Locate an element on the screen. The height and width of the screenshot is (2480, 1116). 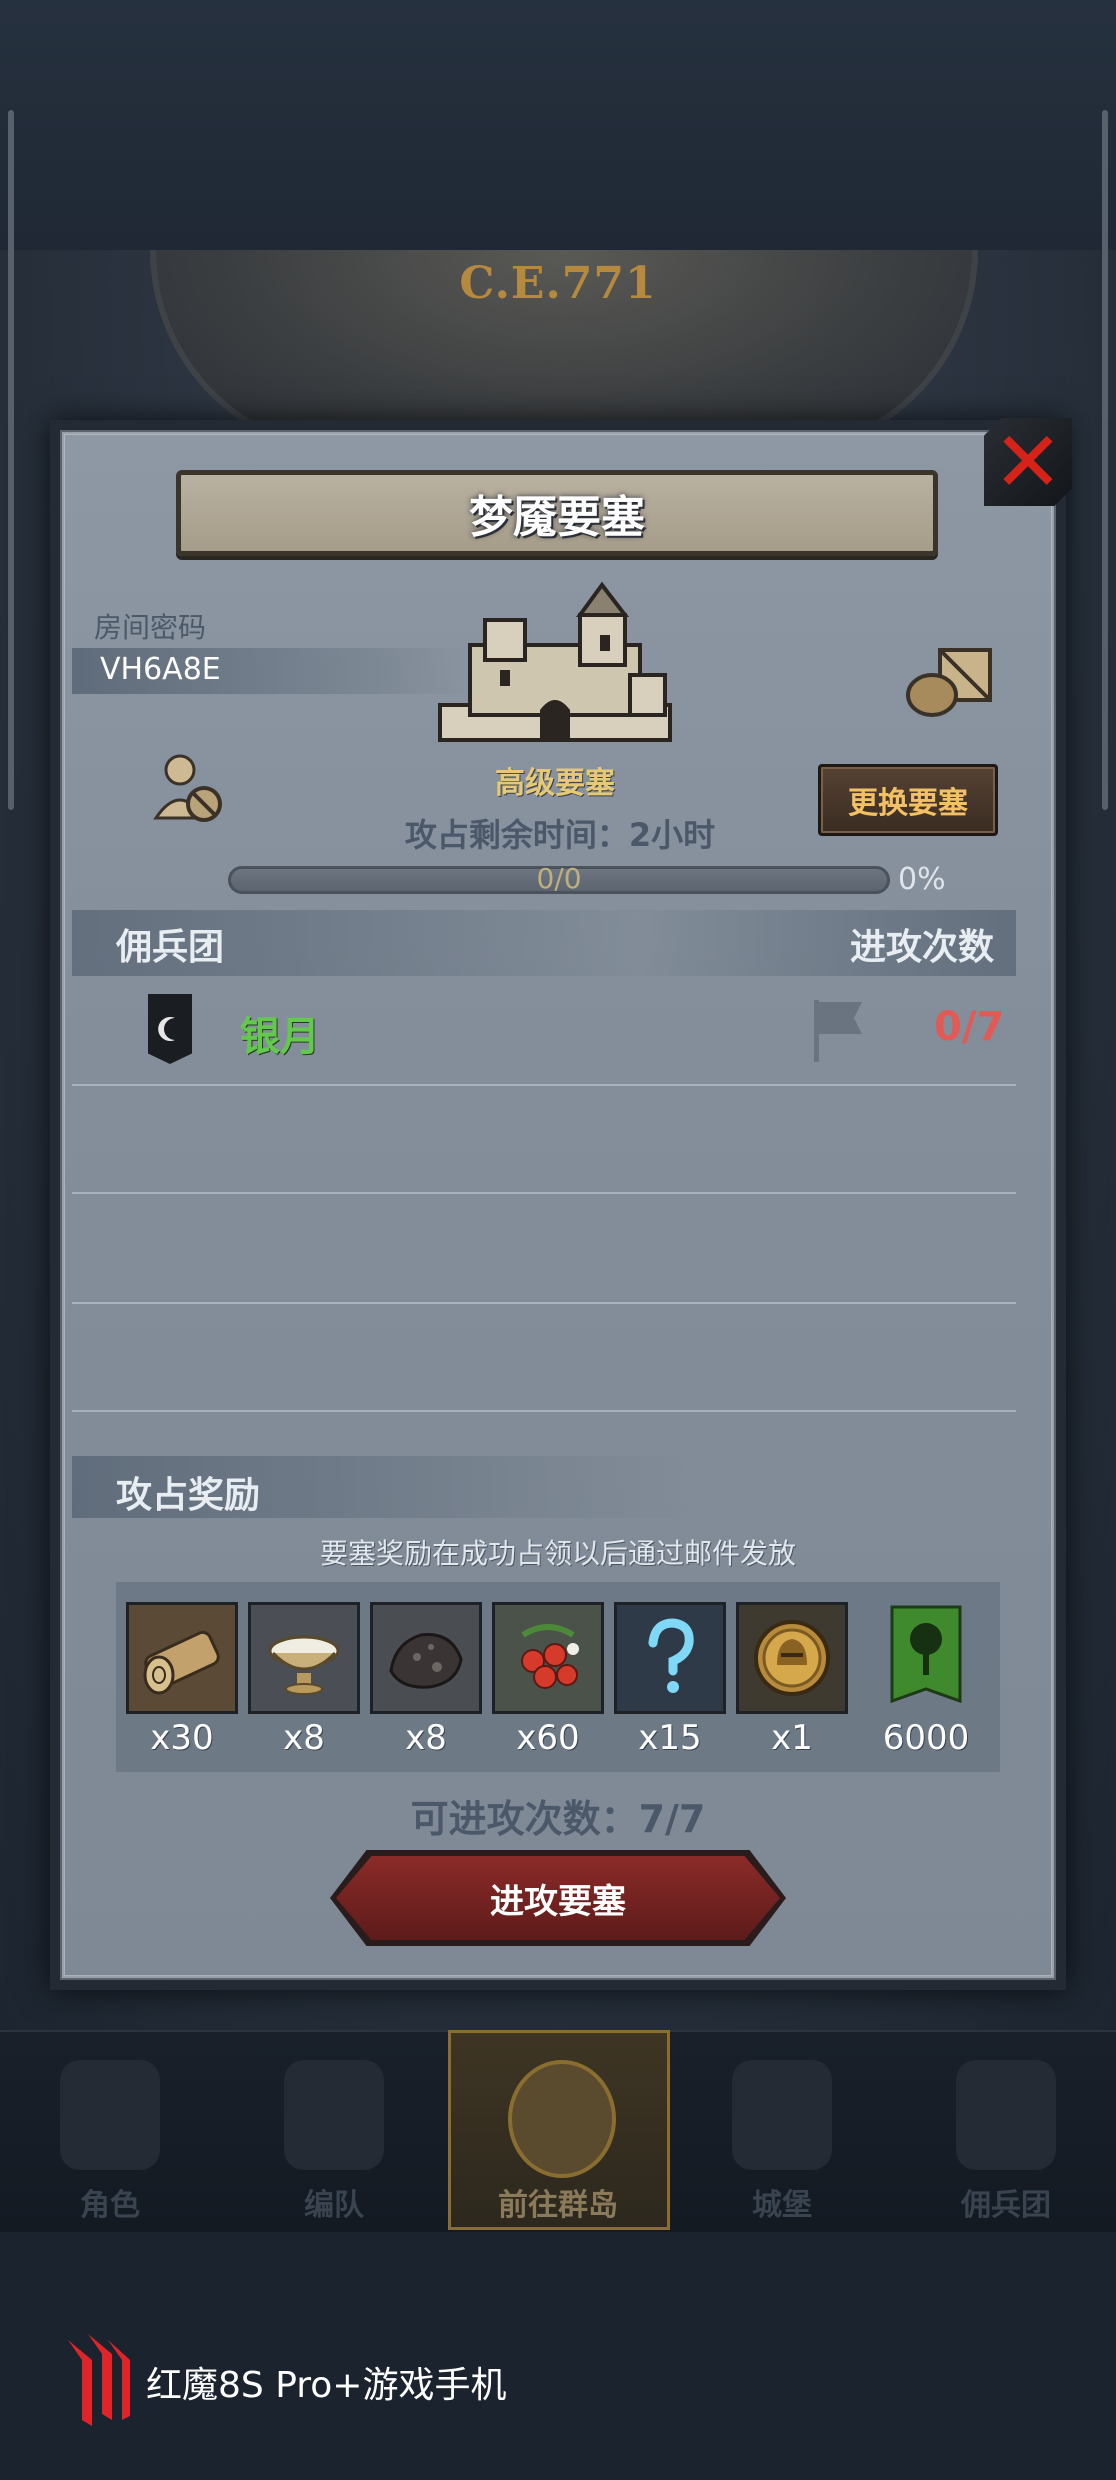
era-label: C.E.771 is located at coordinates (558, 283).